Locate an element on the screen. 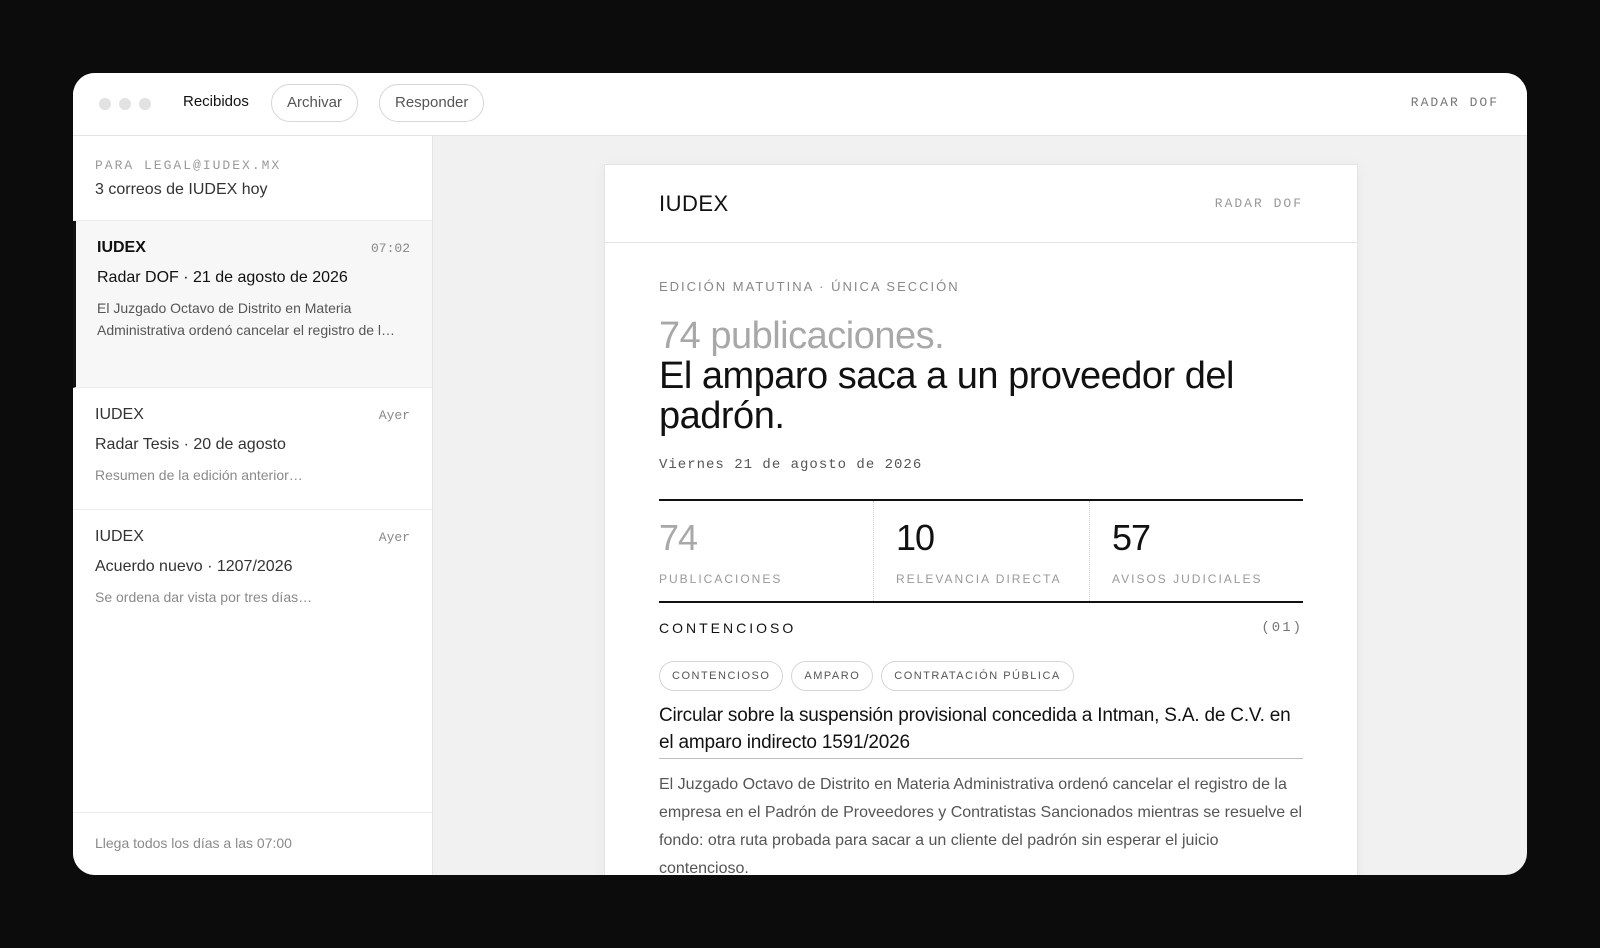 The height and width of the screenshot is (948, 1600). tag-chip: AMPARO is located at coordinates (832, 676).